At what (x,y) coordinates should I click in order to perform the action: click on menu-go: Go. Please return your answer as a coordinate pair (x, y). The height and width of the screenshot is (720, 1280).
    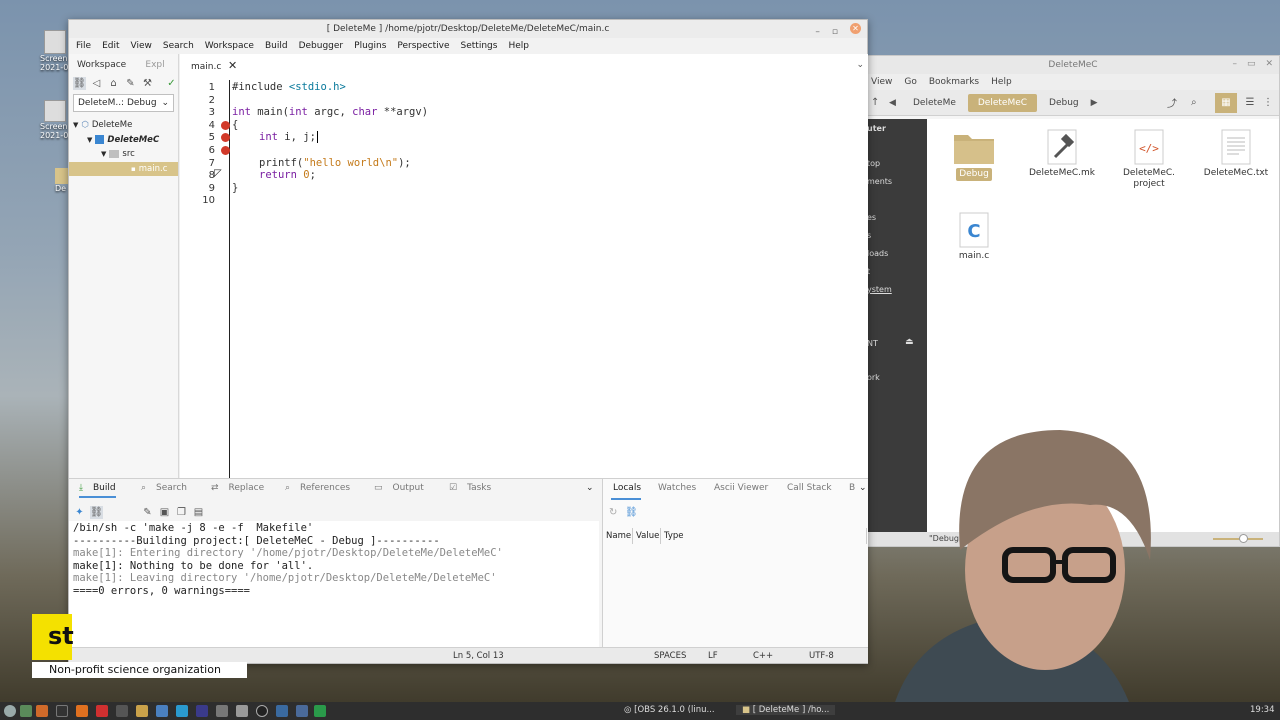
    Looking at the image, I should click on (910, 82).